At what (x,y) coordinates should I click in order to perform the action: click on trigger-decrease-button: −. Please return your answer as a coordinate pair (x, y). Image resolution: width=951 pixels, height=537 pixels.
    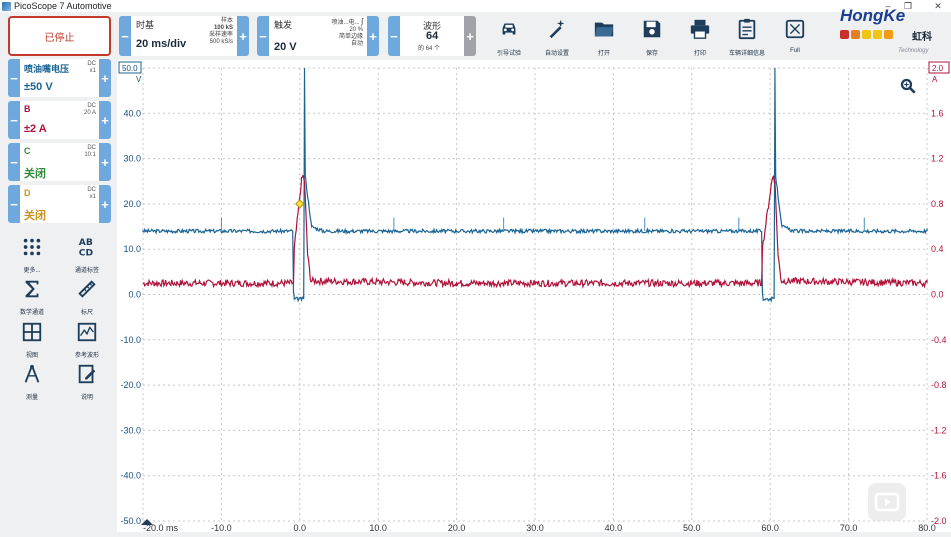
    Looking at the image, I should click on (263, 36).